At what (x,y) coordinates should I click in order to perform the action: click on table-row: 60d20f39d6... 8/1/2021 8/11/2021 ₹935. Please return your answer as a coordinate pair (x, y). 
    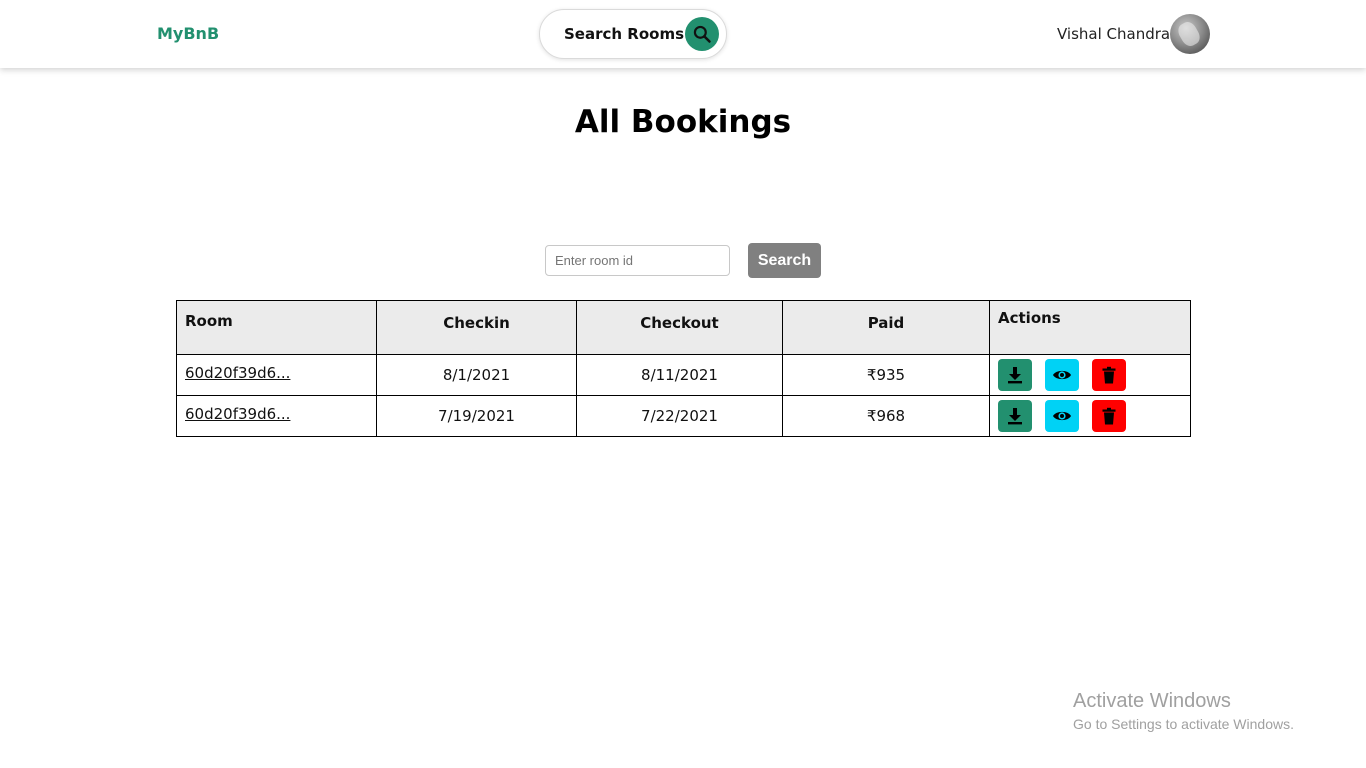
    Looking at the image, I should click on (683, 375).